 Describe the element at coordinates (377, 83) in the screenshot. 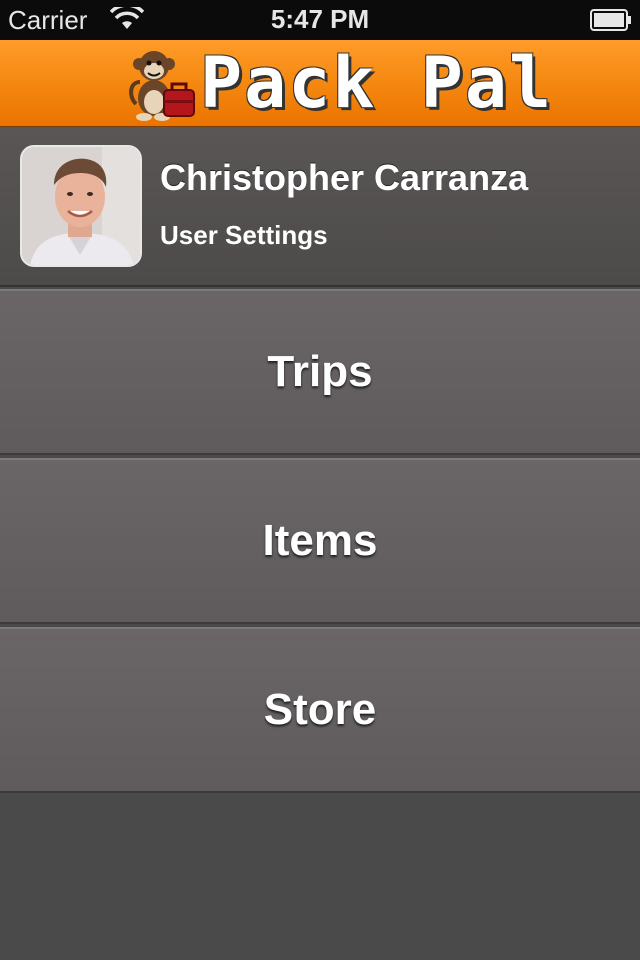

I see `app-logo-text: Pack Pal` at that location.